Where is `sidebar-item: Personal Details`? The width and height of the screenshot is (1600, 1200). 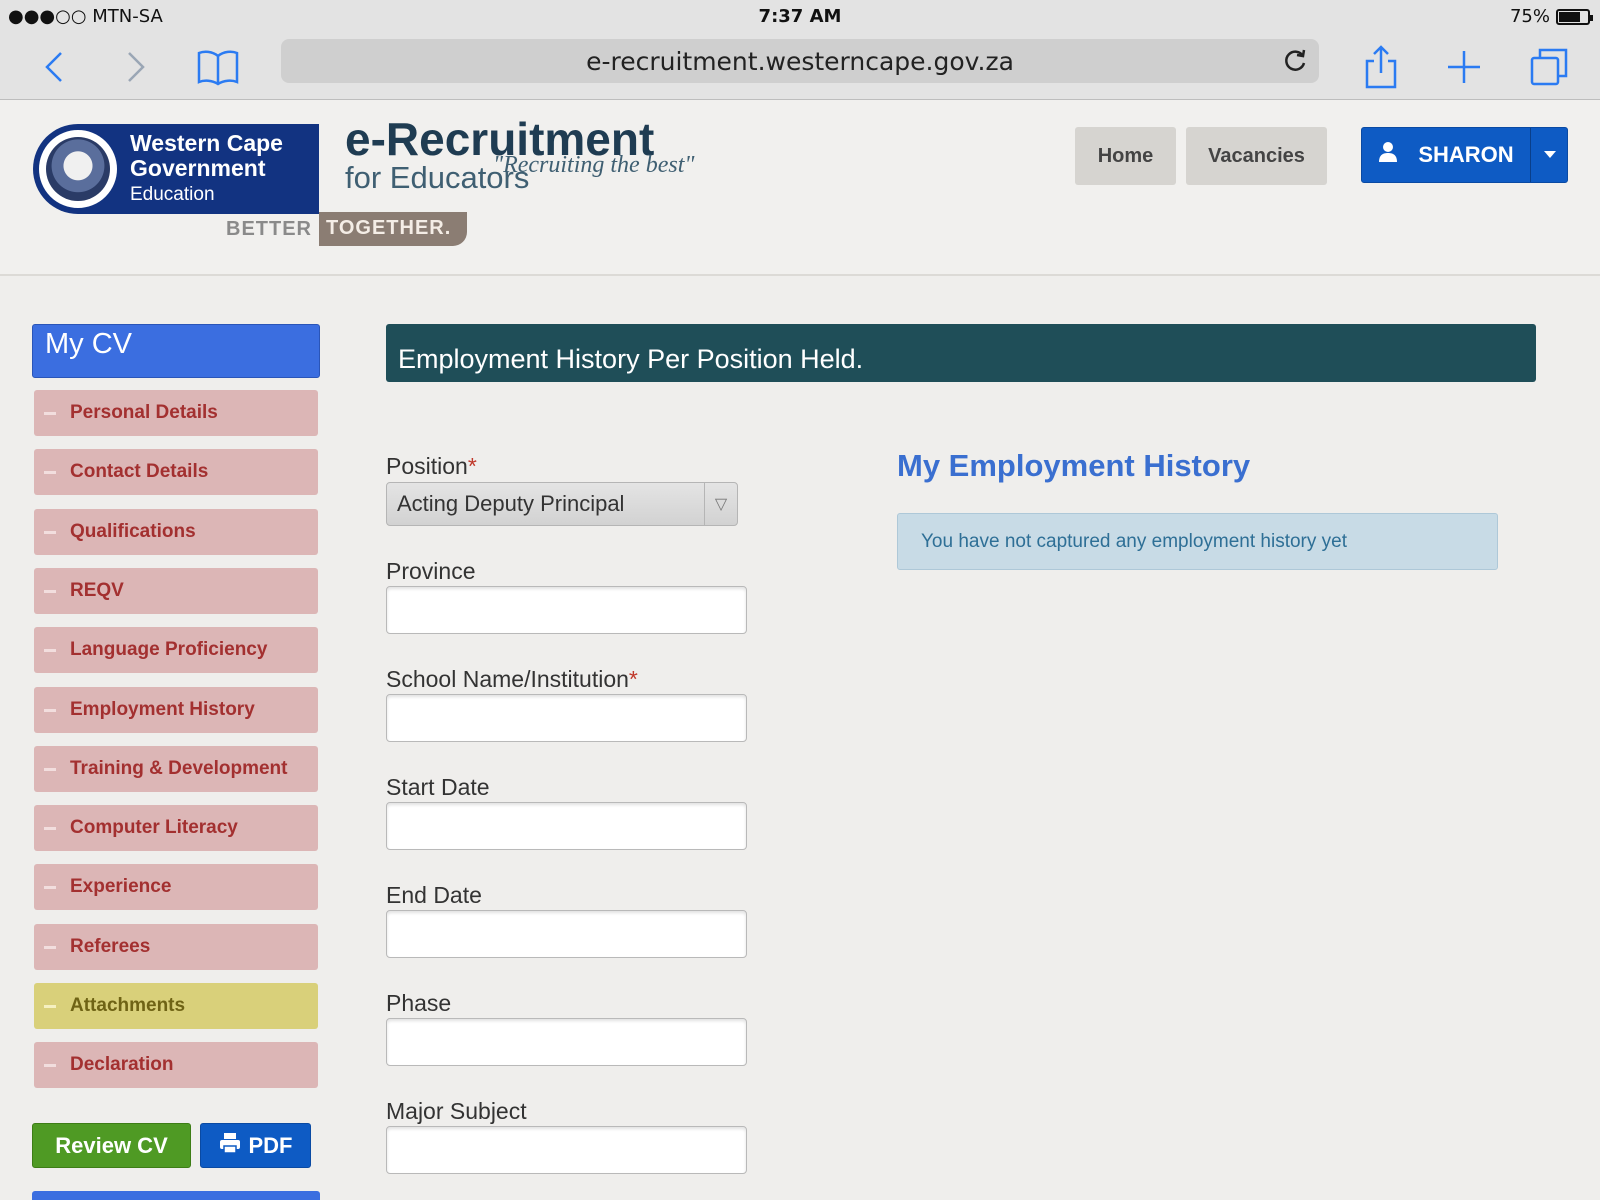 sidebar-item: Personal Details is located at coordinates (176, 413).